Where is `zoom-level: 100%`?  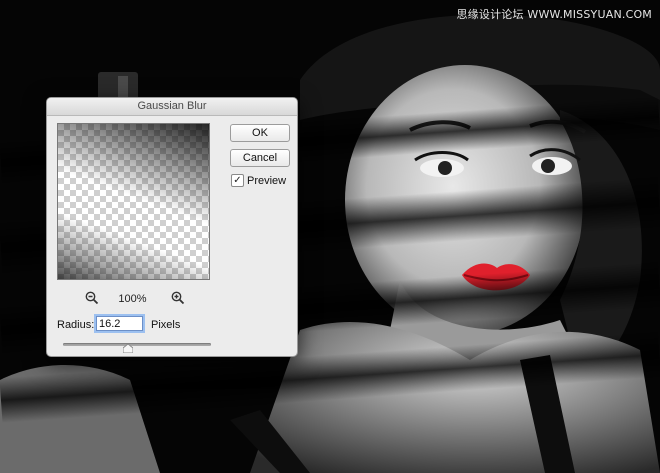 zoom-level: 100% is located at coordinates (132, 299).